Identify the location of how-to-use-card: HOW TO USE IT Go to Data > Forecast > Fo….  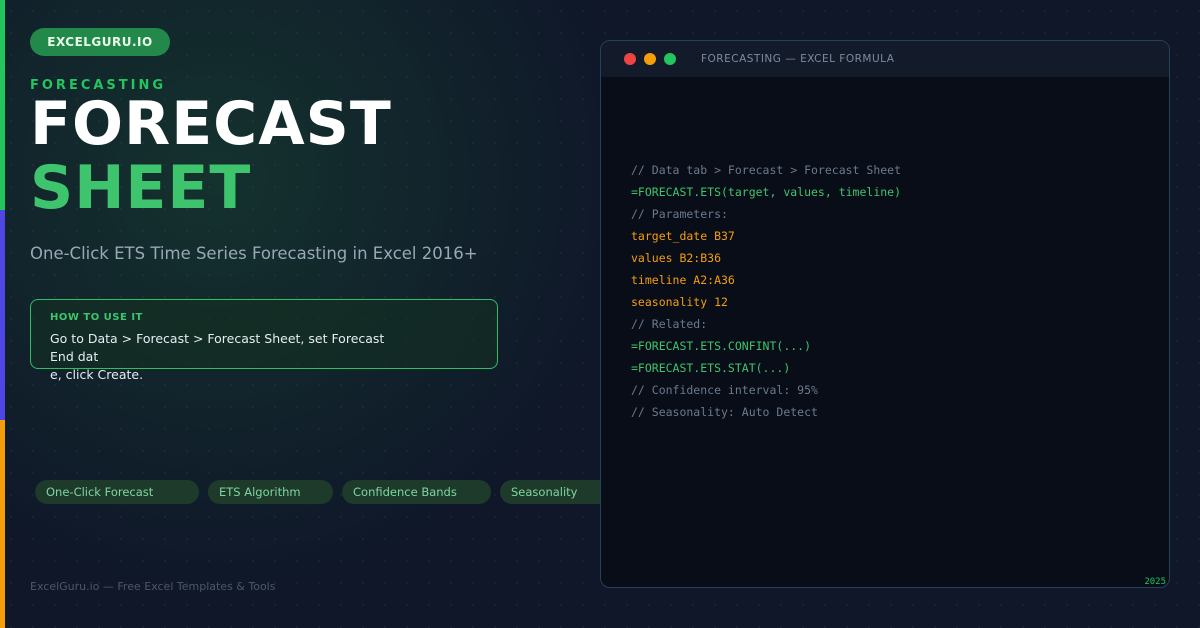
(264, 340).